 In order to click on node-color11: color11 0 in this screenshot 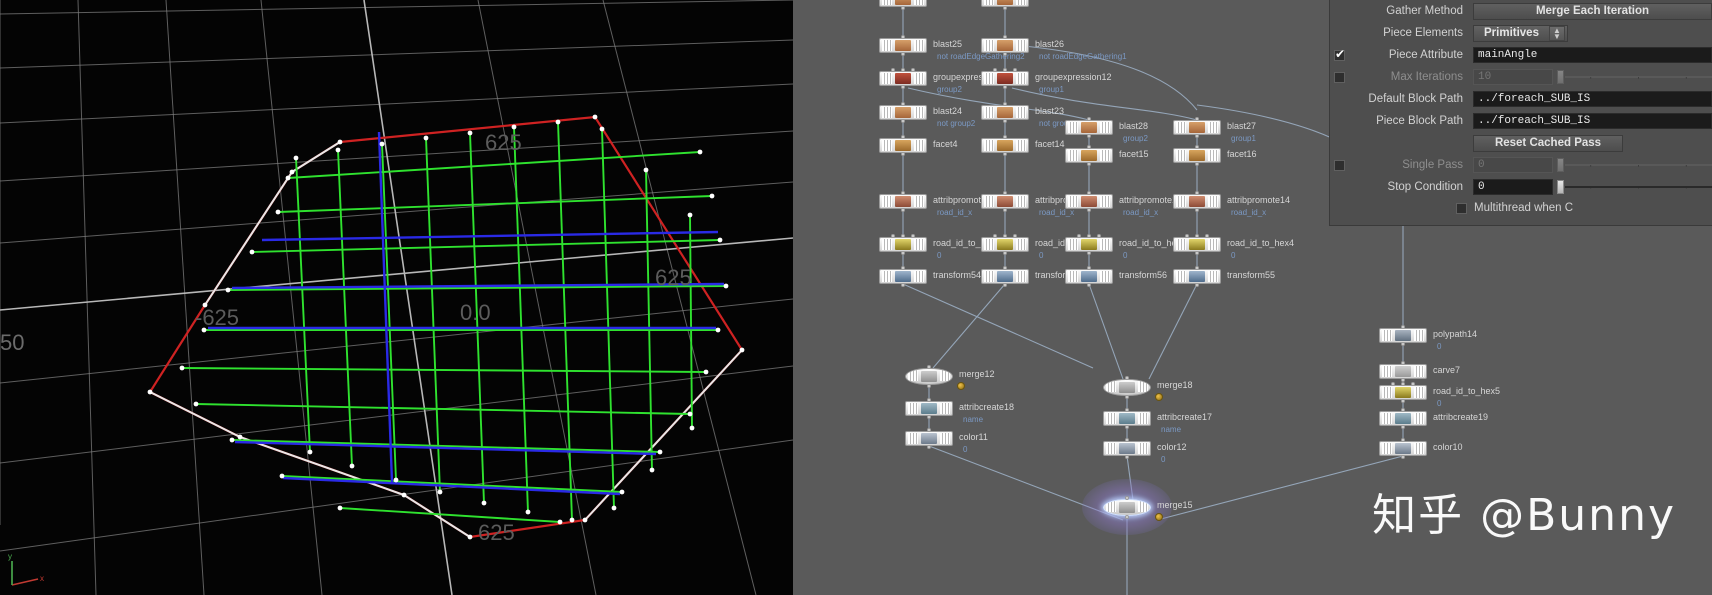, I will do `click(946, 441)`.